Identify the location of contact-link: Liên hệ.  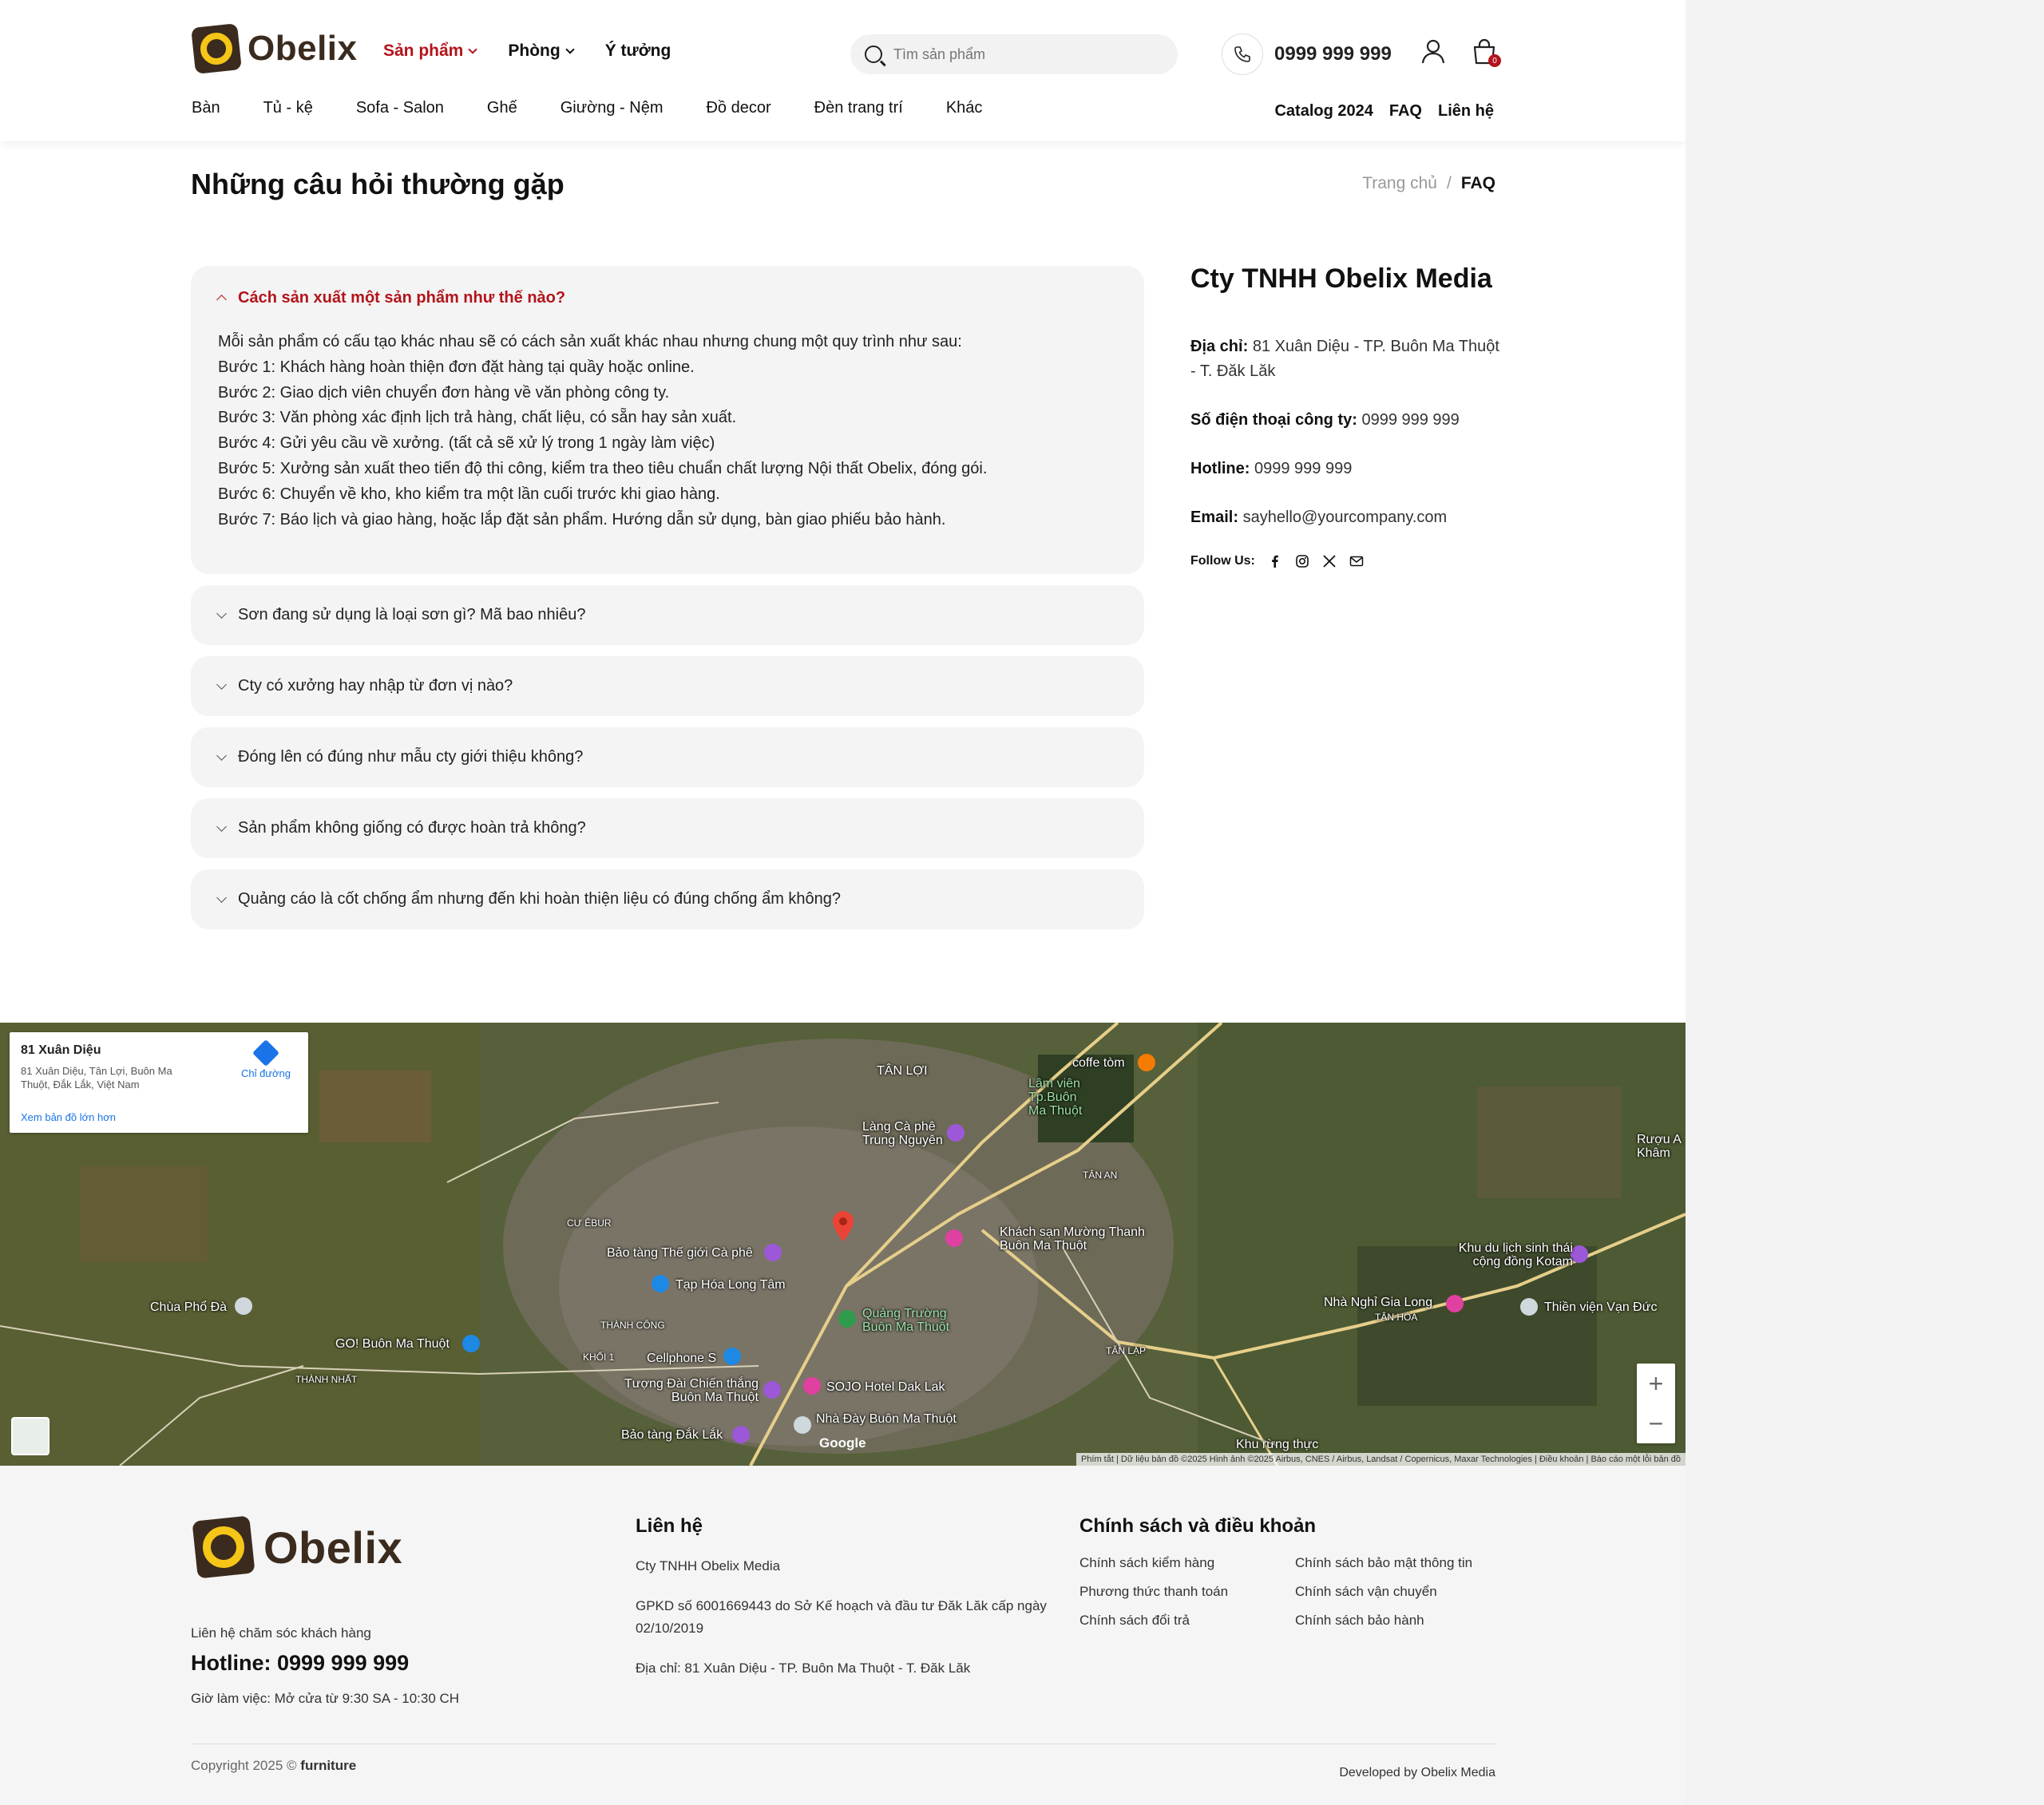
(1466, 111).